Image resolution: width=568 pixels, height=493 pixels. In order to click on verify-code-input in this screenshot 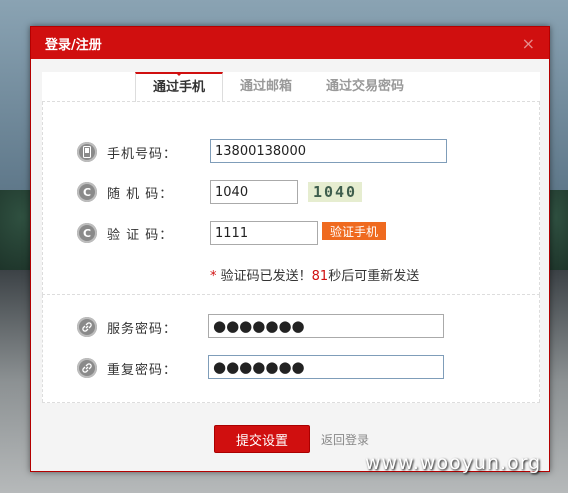, I will do `click(264, 233)`.